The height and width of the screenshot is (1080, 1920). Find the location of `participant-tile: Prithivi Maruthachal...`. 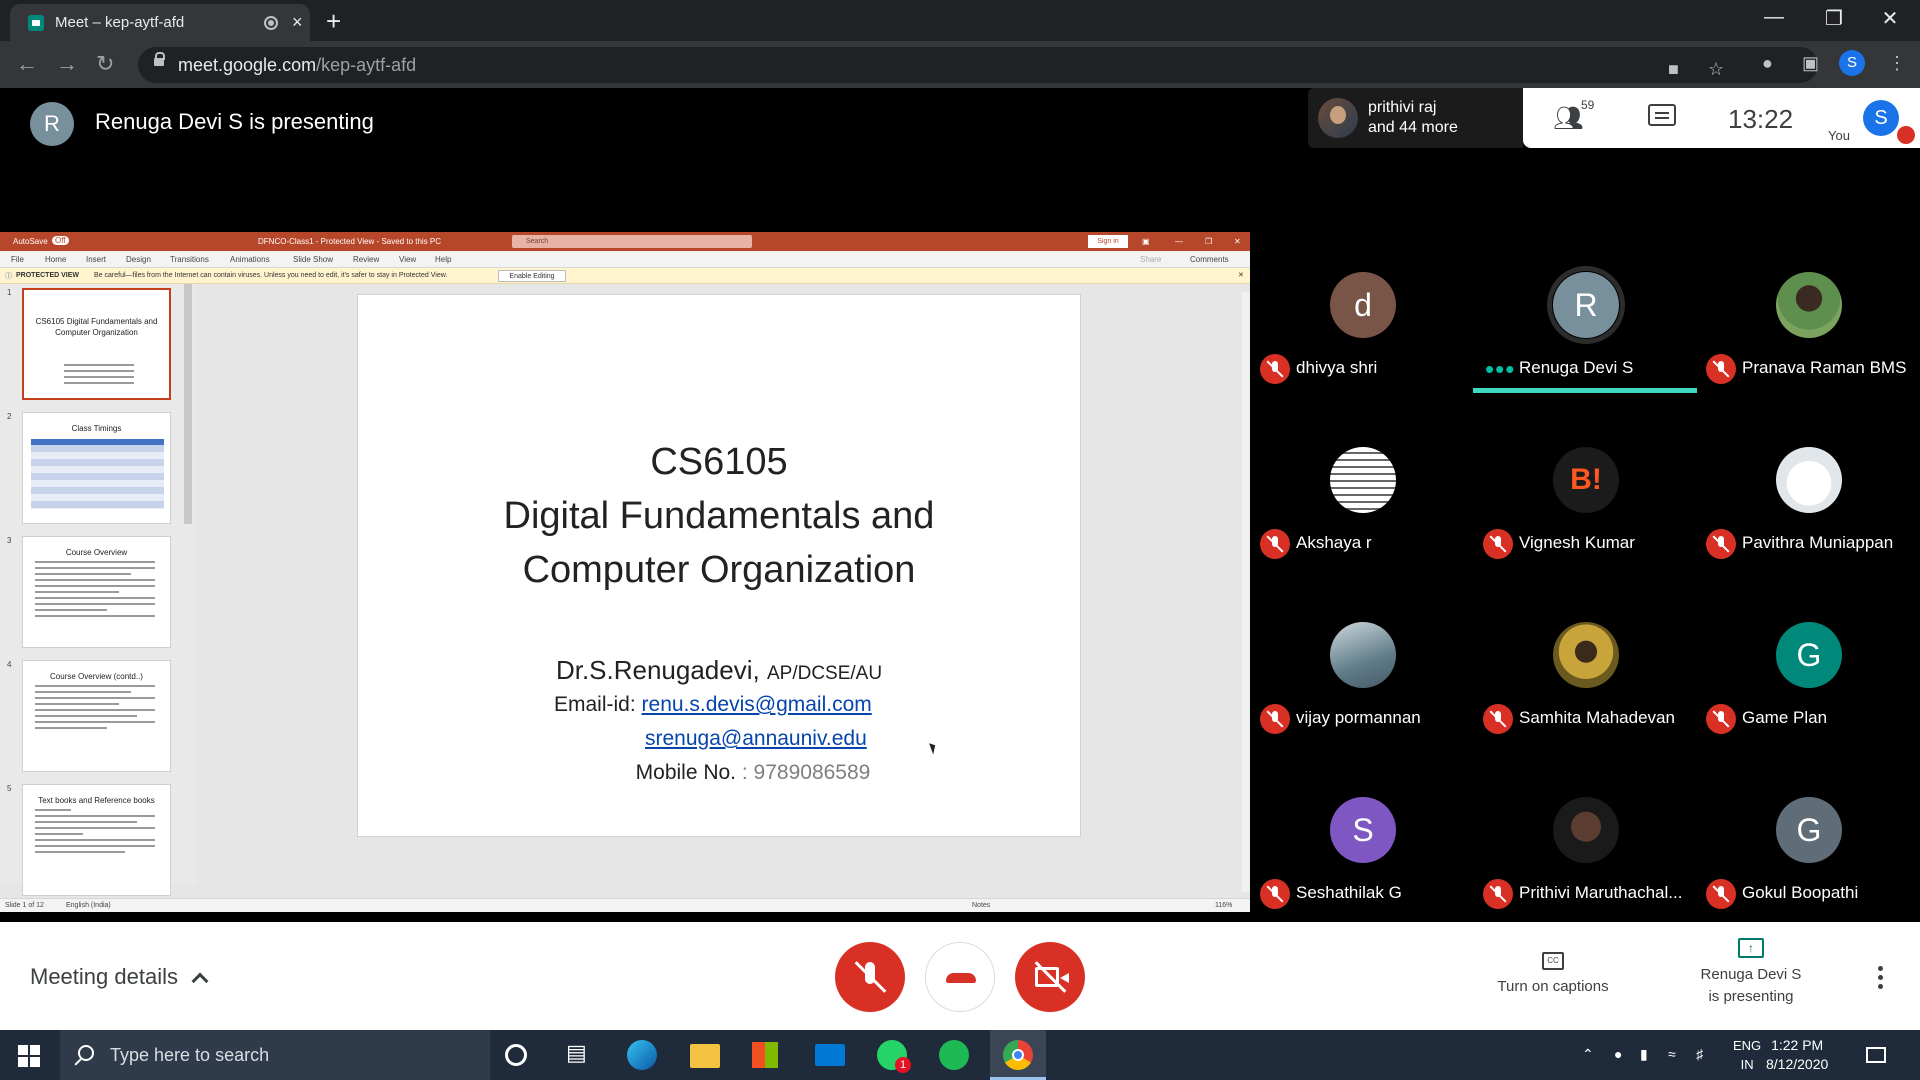

participant-tile: Prithivi Maruthachal... is located at coordinates (1585, 834).